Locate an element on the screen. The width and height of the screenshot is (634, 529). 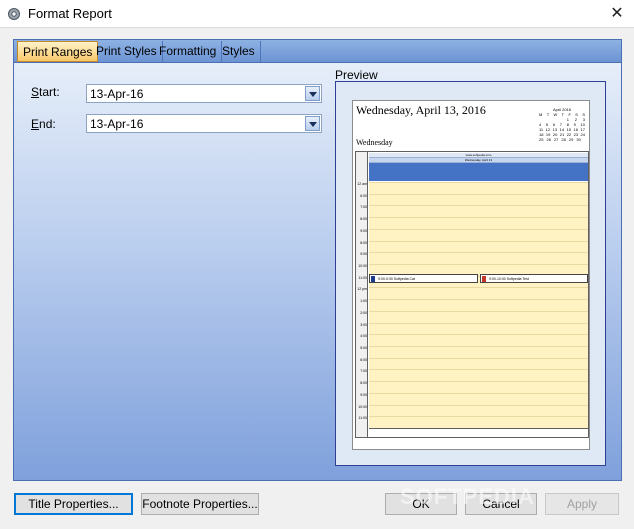
end-date-combo: 13-Apr-16 is located at coordinates (204, 123).